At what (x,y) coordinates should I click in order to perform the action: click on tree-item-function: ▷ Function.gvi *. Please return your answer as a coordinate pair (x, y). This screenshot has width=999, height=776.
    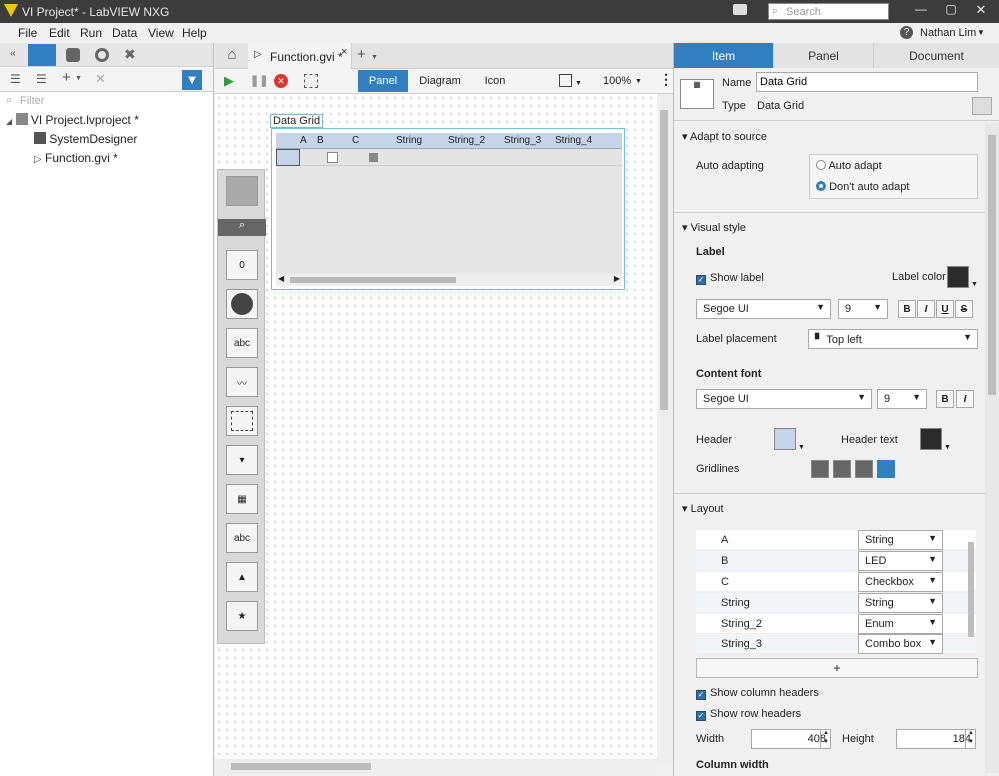
    Looking at the image, I should click on (72, 160).